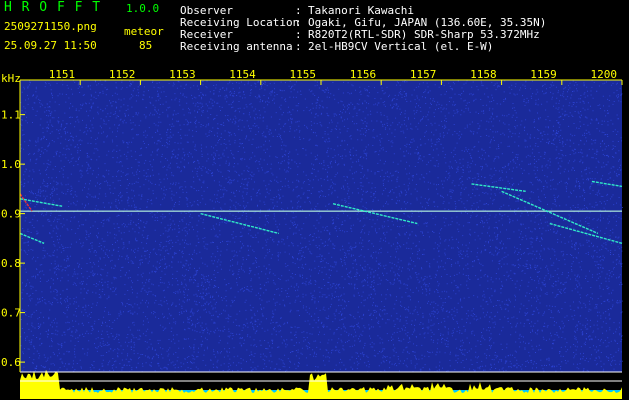 The image size is (629, 400). What do you see at coordinates (303, 74) in the screenshot?
I see `x-tick-label-1155: 1155` at bounding box center [303, 74].